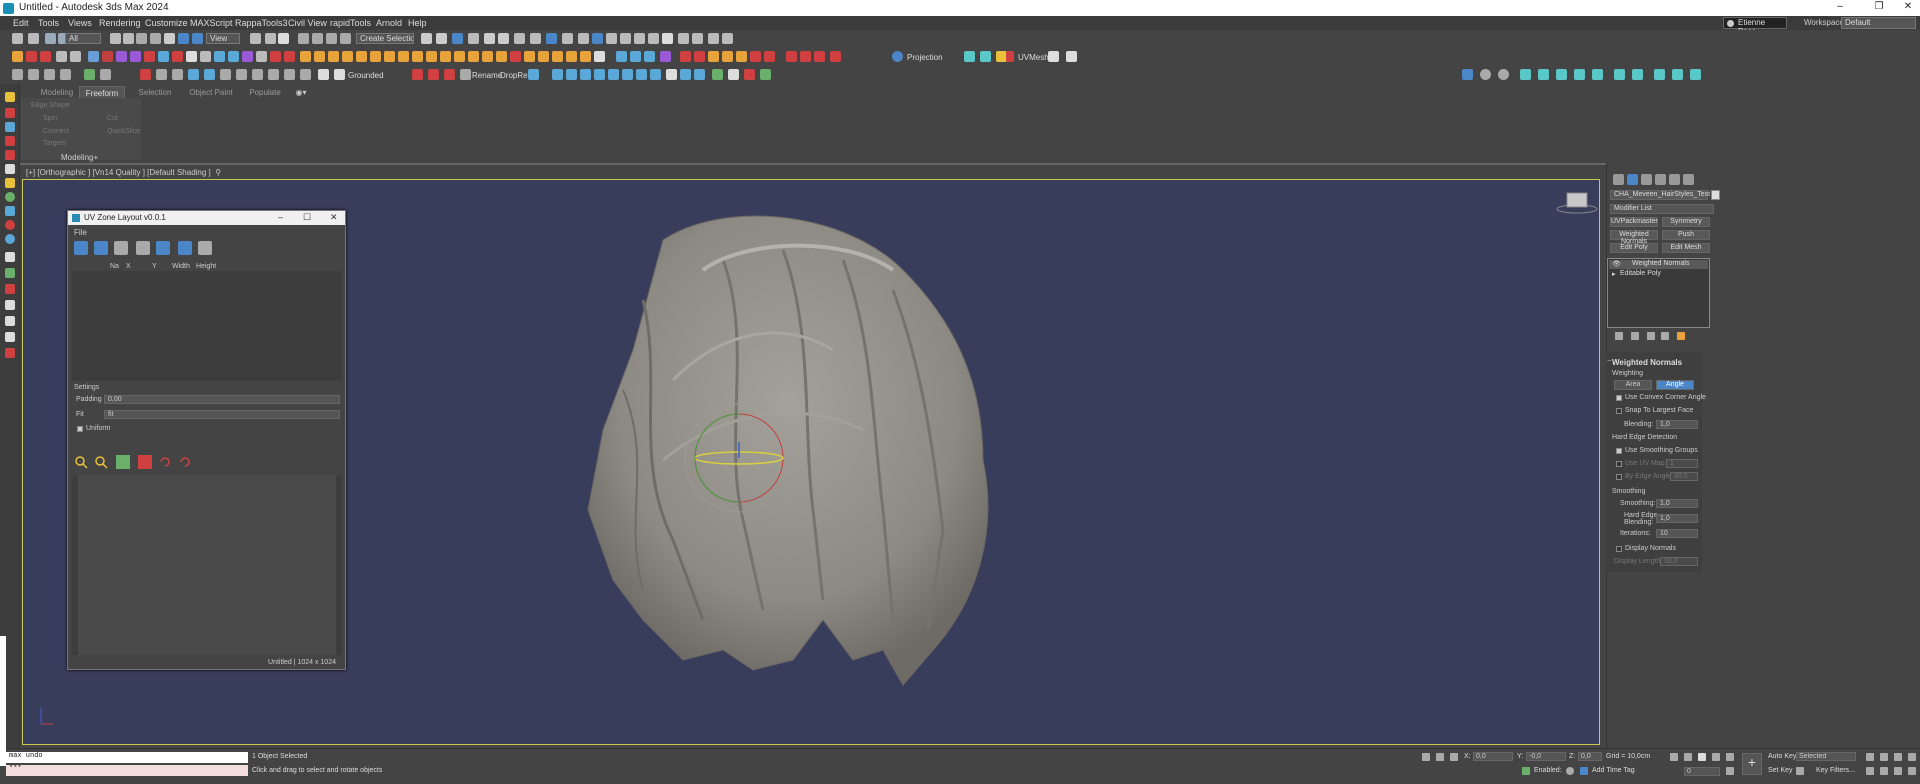  Describe the element at coordinates (114, 266) in the screenshot. I see `col-name: Na` at that location.